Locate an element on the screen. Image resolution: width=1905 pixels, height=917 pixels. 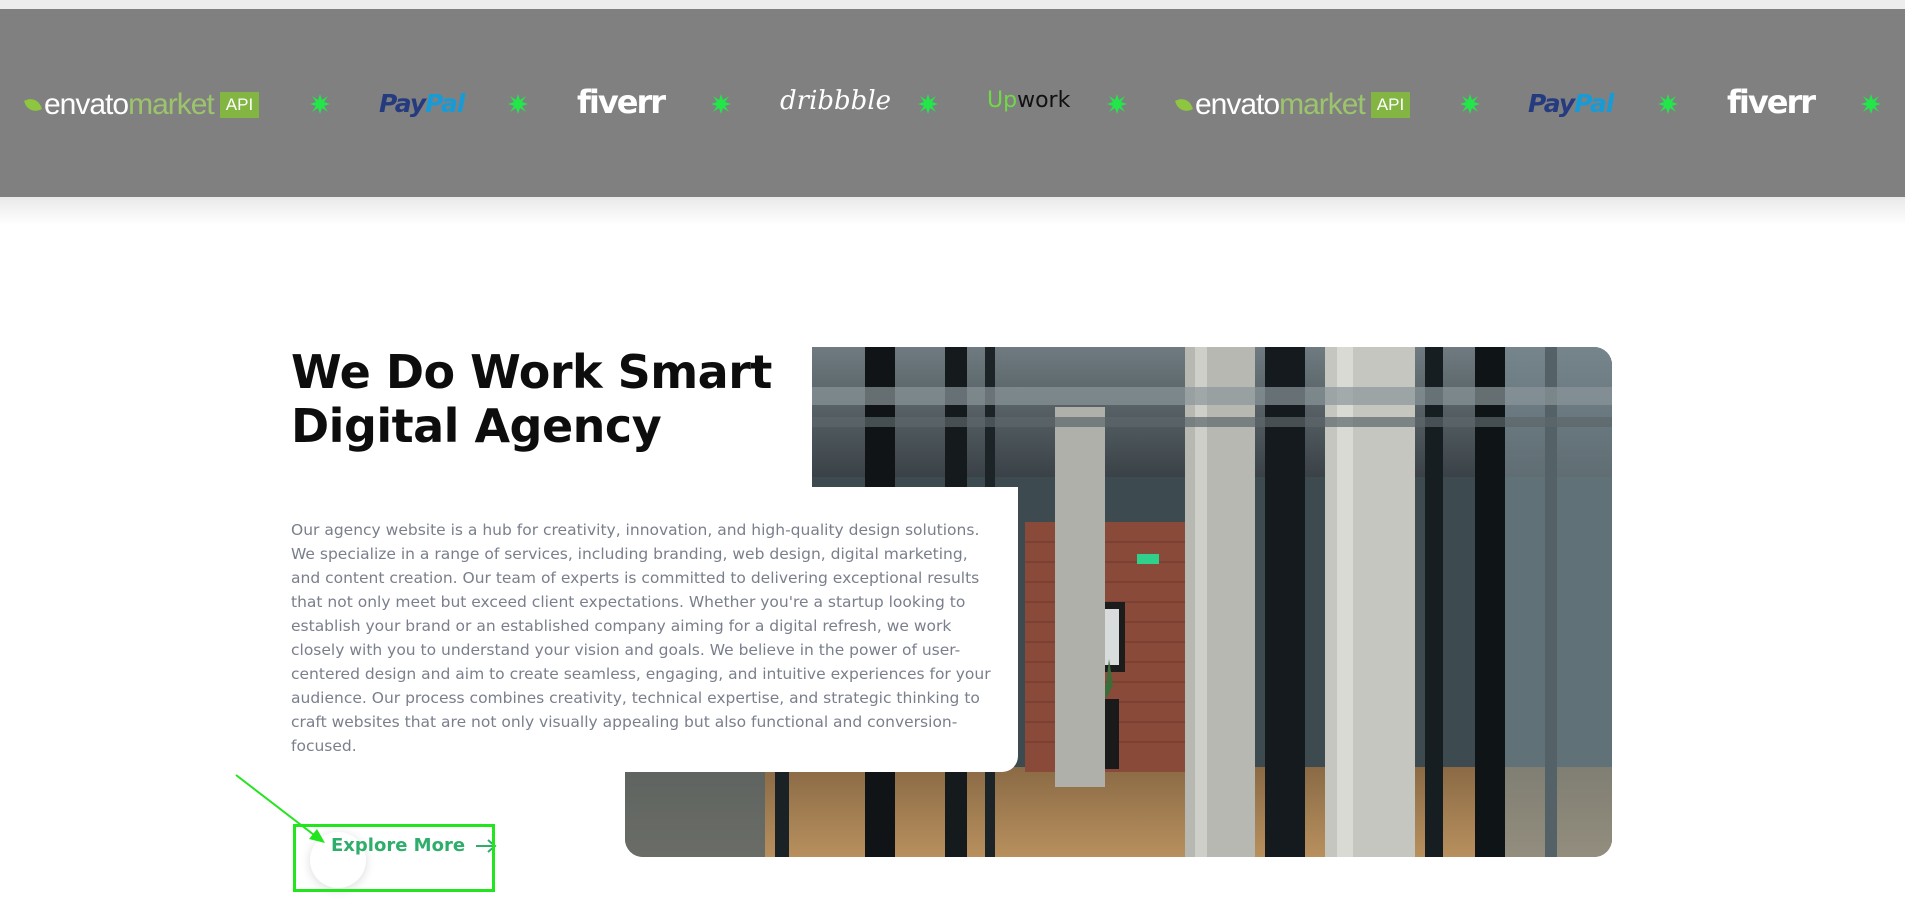
annotation-highlight-box is located at coordinates (394, 858).